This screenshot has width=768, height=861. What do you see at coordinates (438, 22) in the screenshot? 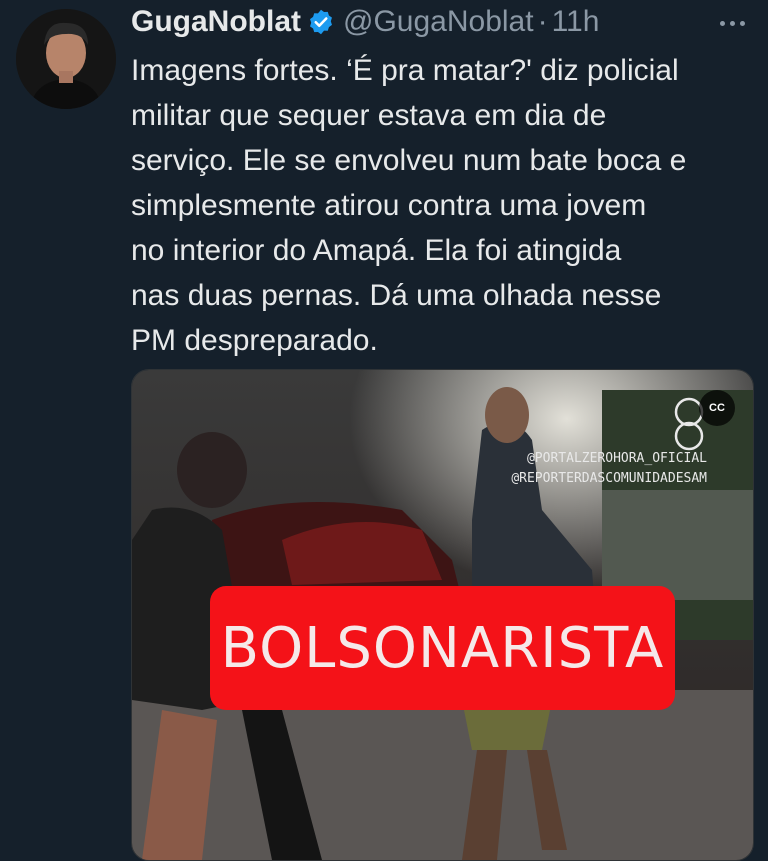
I see `author-handle: @GugaNoblat` at bounding box center [438, 22].